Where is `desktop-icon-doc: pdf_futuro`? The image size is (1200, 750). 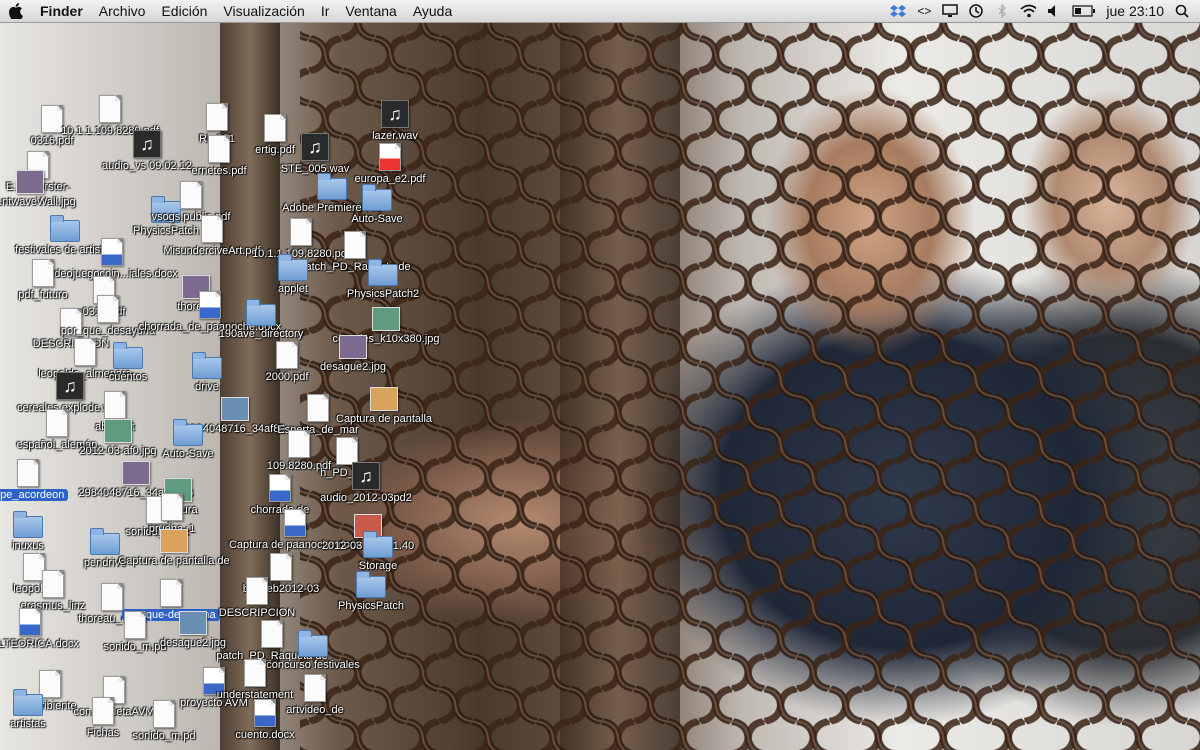
desktop-icon-doc: pdf_futuro is located at coordinates (43, 280).